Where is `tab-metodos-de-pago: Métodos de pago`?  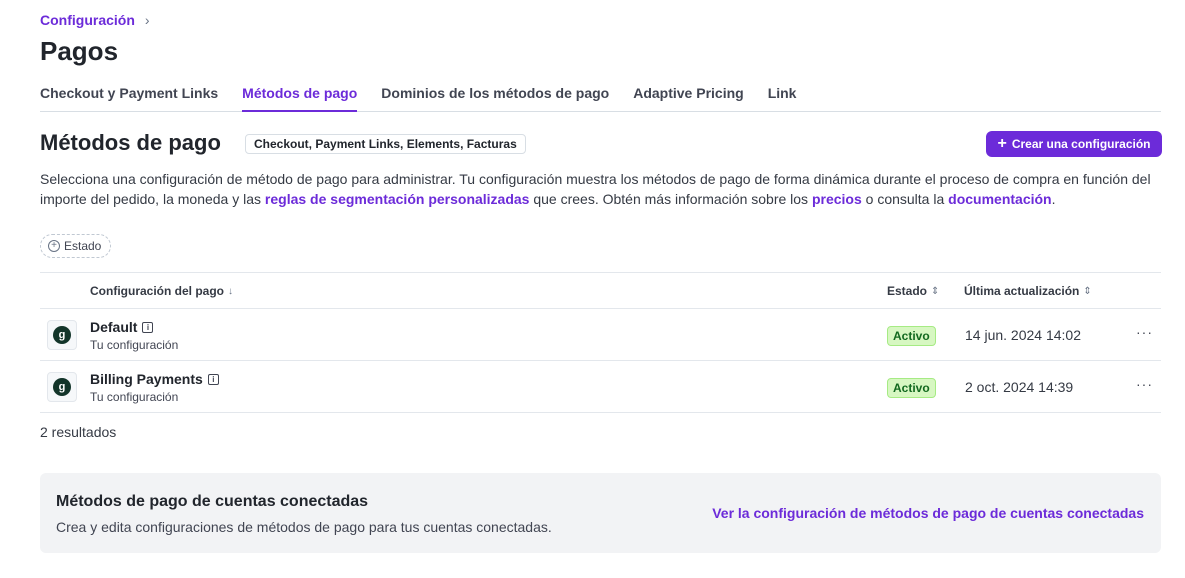
tab-metodos-de-pago: Métodos de pago is located at coordinates (300, 96).